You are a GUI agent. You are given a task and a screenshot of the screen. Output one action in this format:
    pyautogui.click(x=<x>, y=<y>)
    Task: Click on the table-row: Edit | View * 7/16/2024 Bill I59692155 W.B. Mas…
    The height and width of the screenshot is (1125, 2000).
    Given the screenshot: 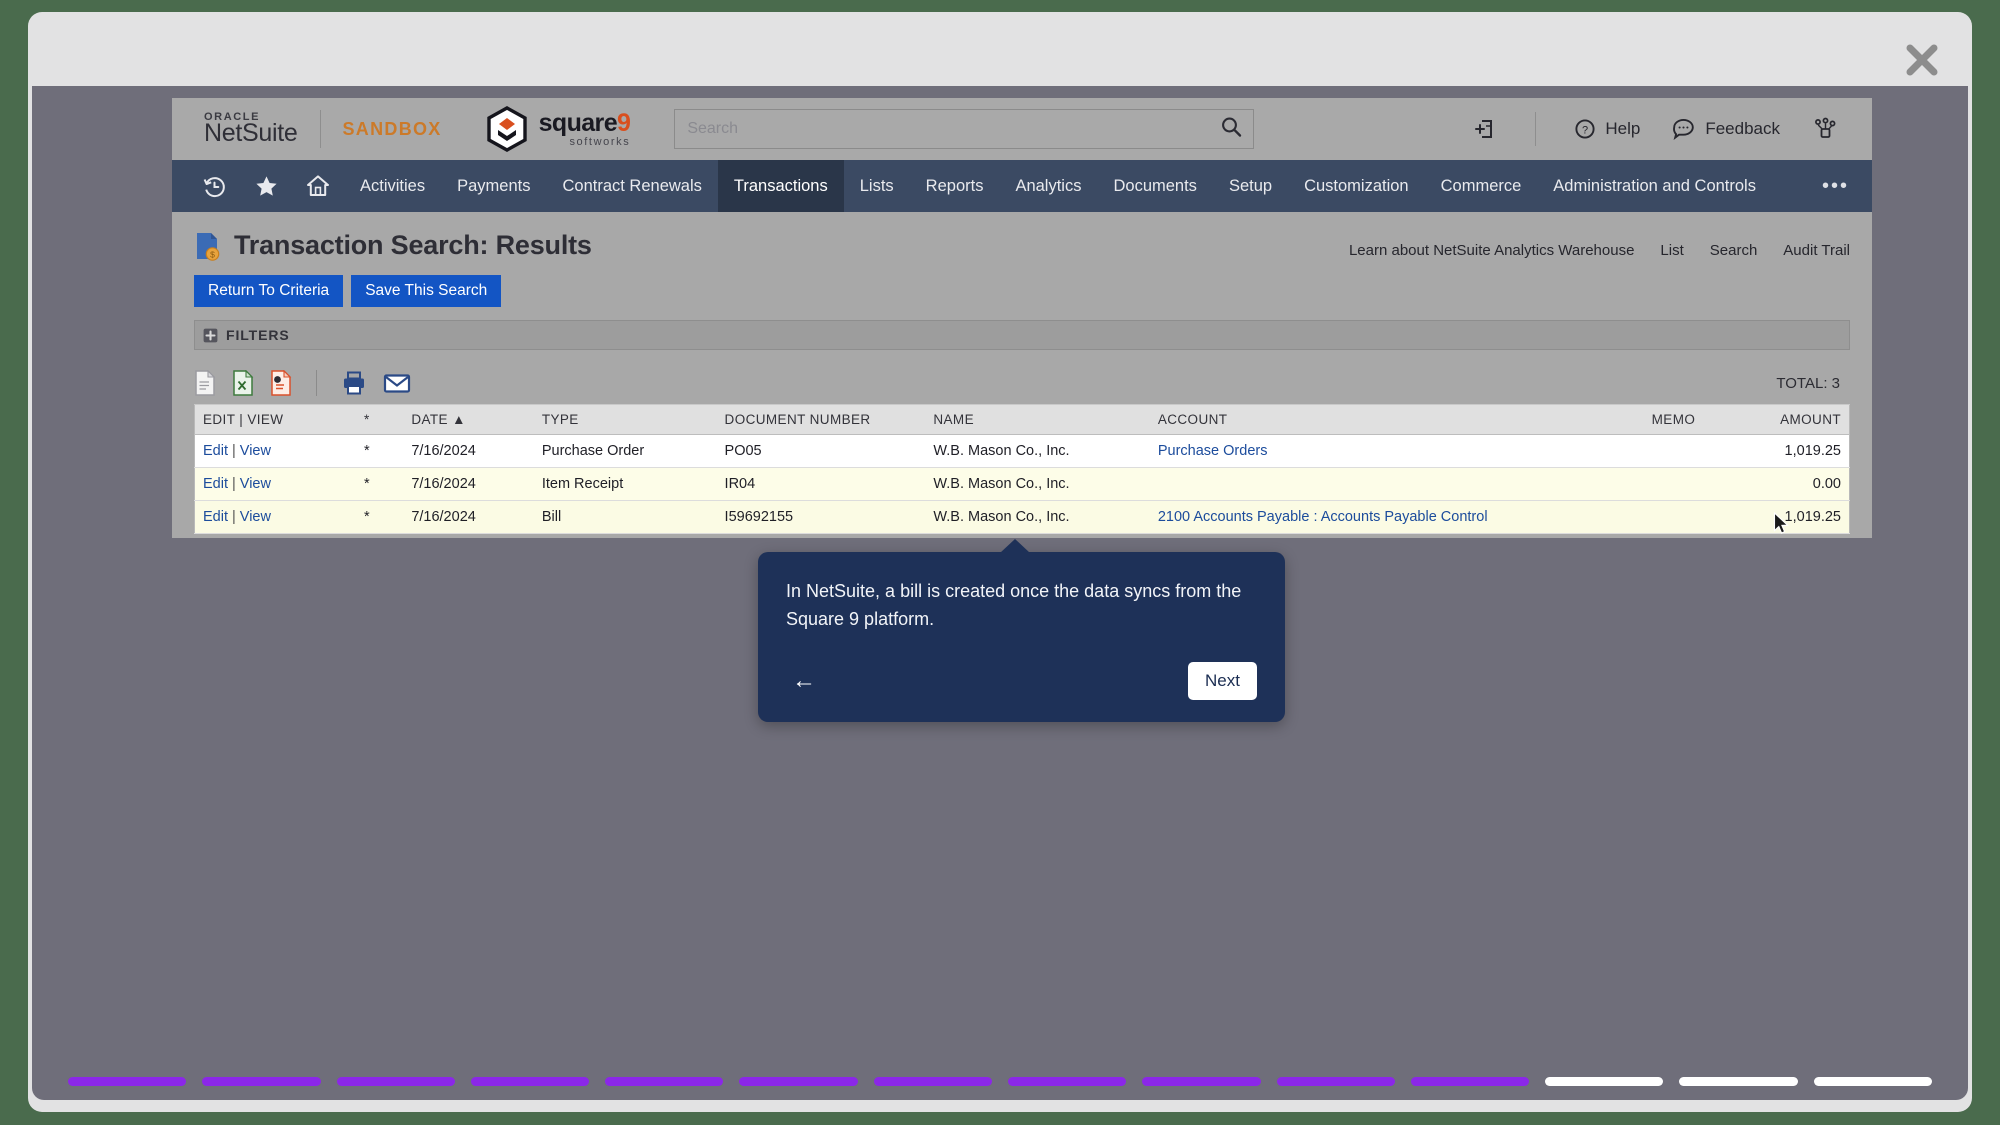 What is the action you would take?
    pyautogui.click(x=1022, y=517)
    